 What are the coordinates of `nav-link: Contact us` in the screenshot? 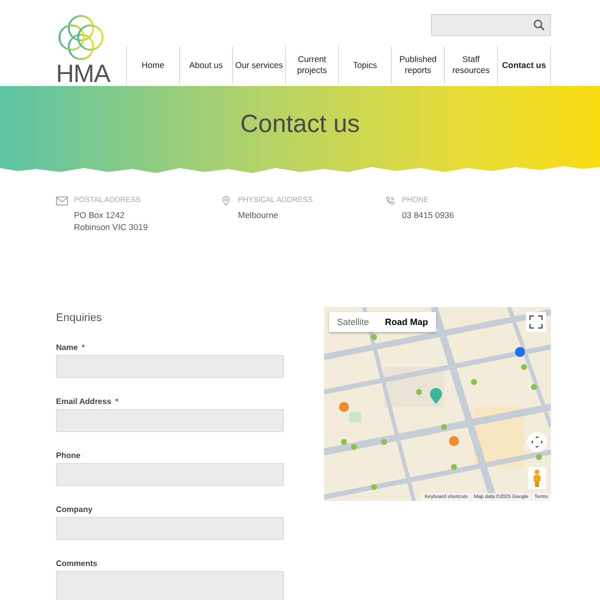 It's located at (523, 65).